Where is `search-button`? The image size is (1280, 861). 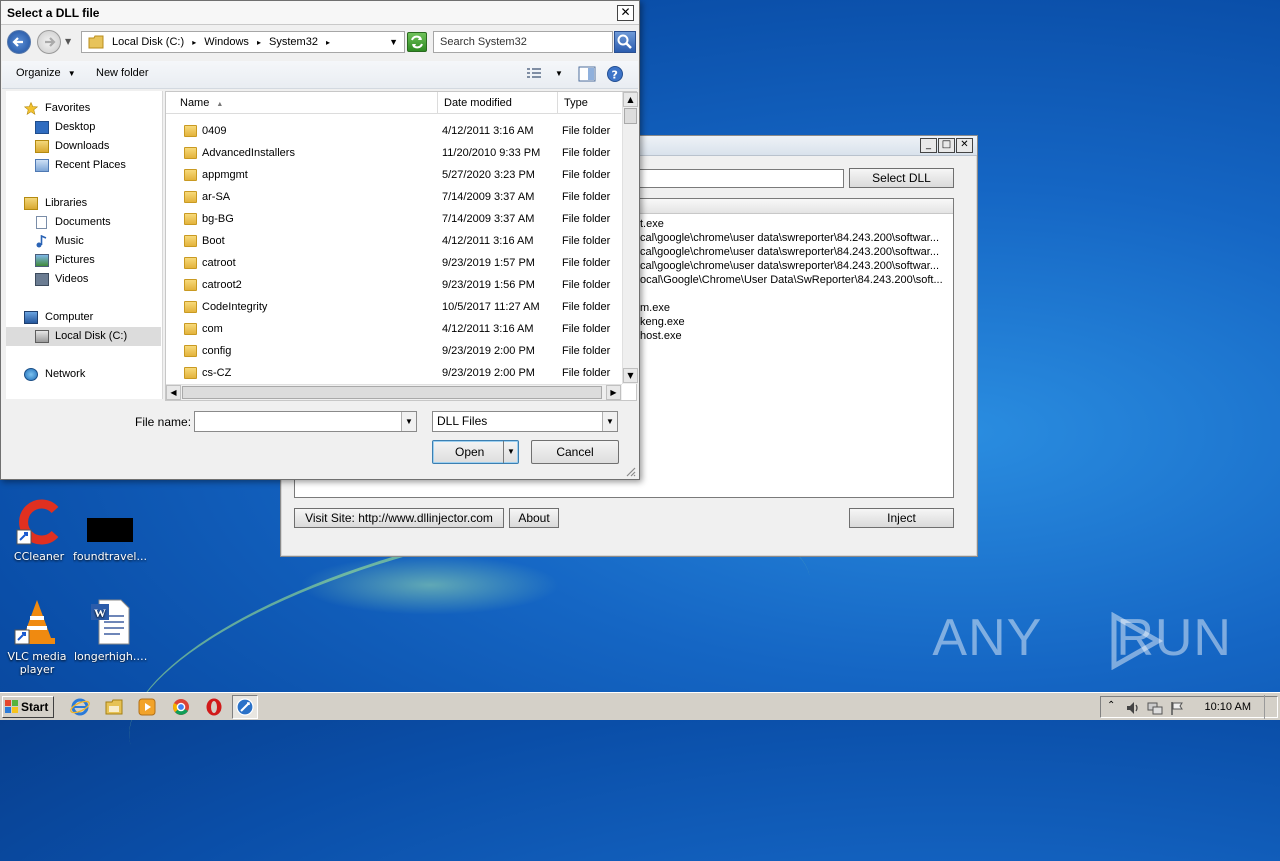
search-button is located at coordinates (625, 42).